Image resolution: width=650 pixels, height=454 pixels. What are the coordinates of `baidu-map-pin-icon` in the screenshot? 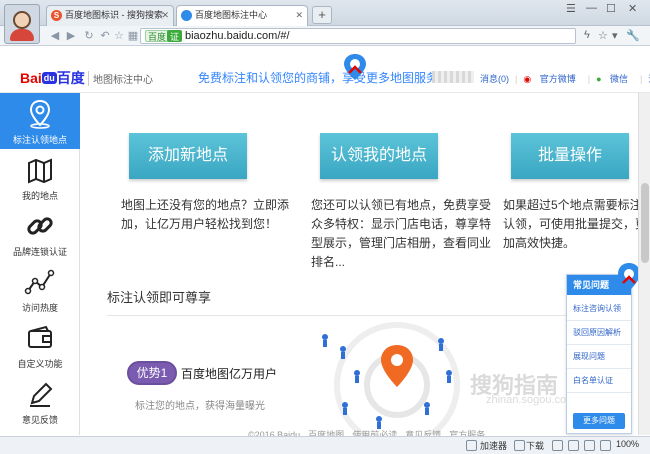 It's located at (186, 15).